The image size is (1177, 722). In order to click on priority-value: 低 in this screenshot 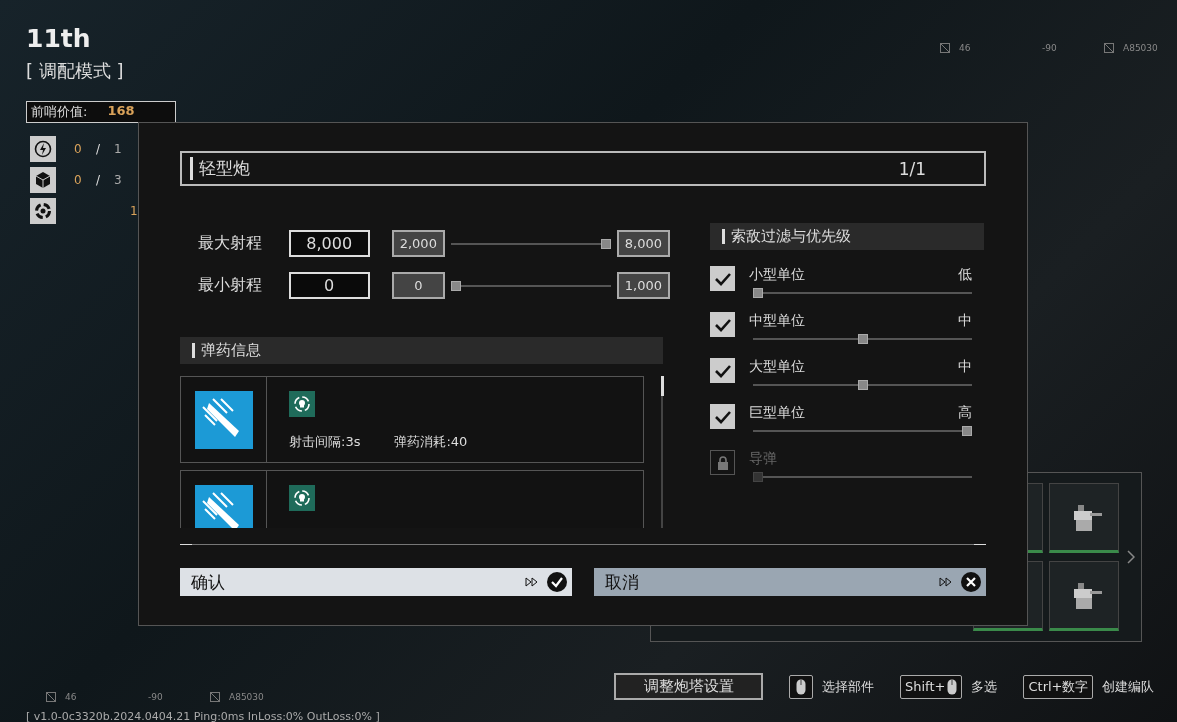, I will do `click(965, 275)`.